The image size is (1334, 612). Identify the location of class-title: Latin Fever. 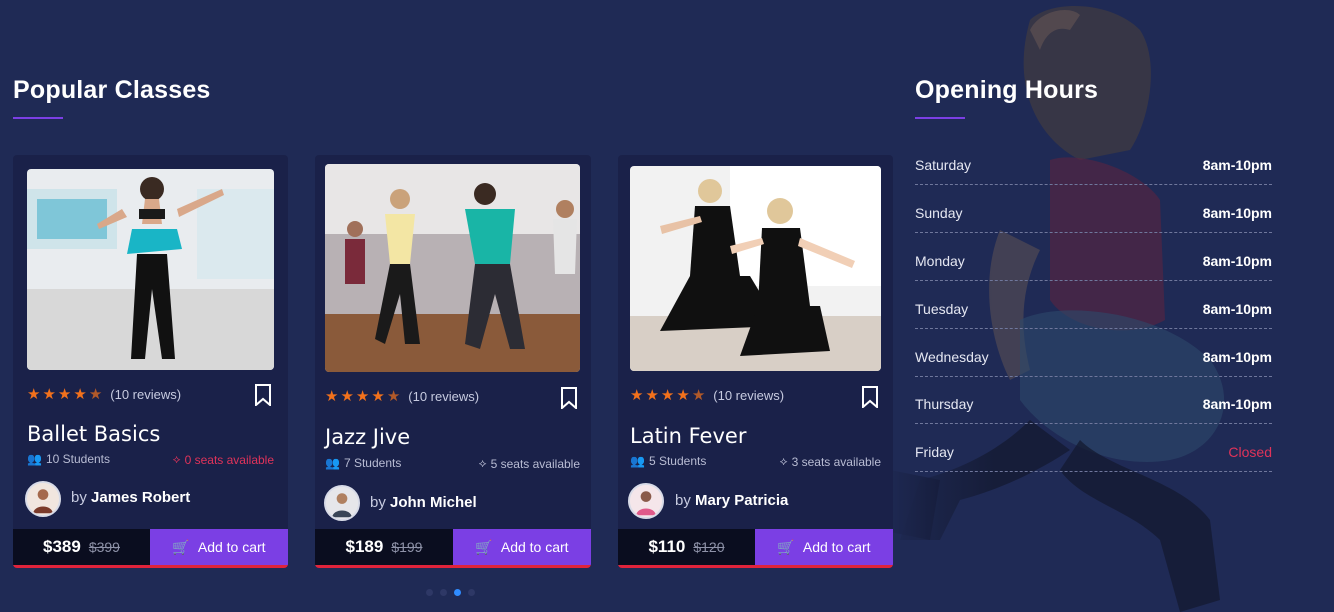
(688, 436).